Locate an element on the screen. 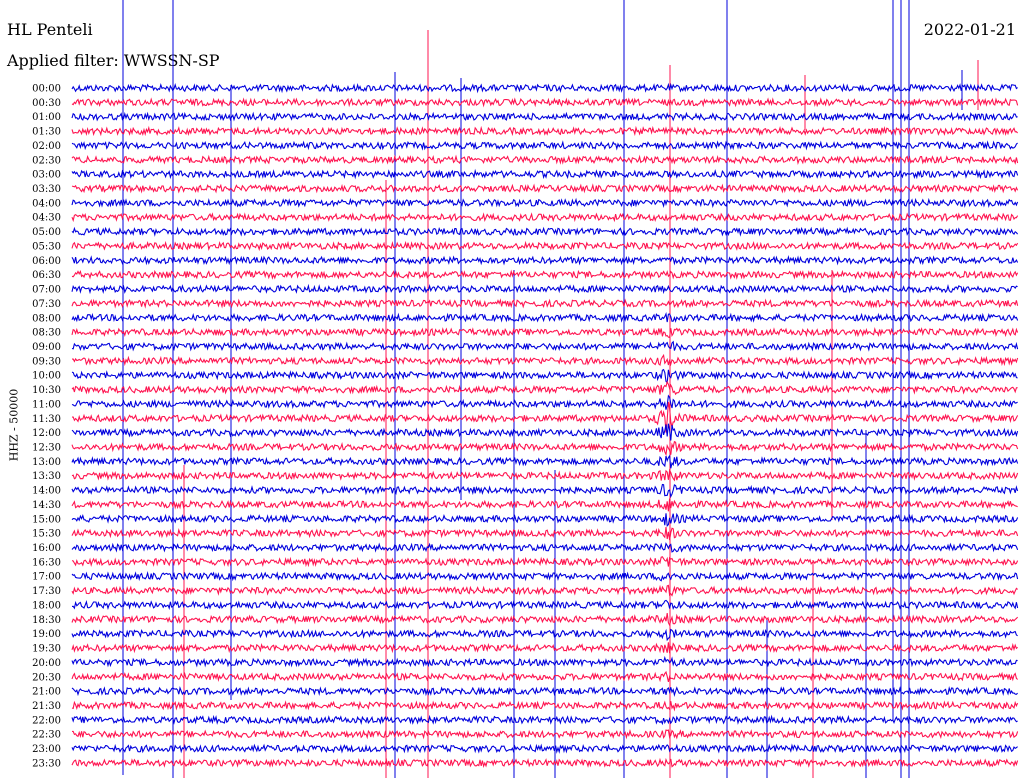 The width and height of the screenshot is (1024, 780). time-tick-label: 01:30 is located at coordinates (46, 132).